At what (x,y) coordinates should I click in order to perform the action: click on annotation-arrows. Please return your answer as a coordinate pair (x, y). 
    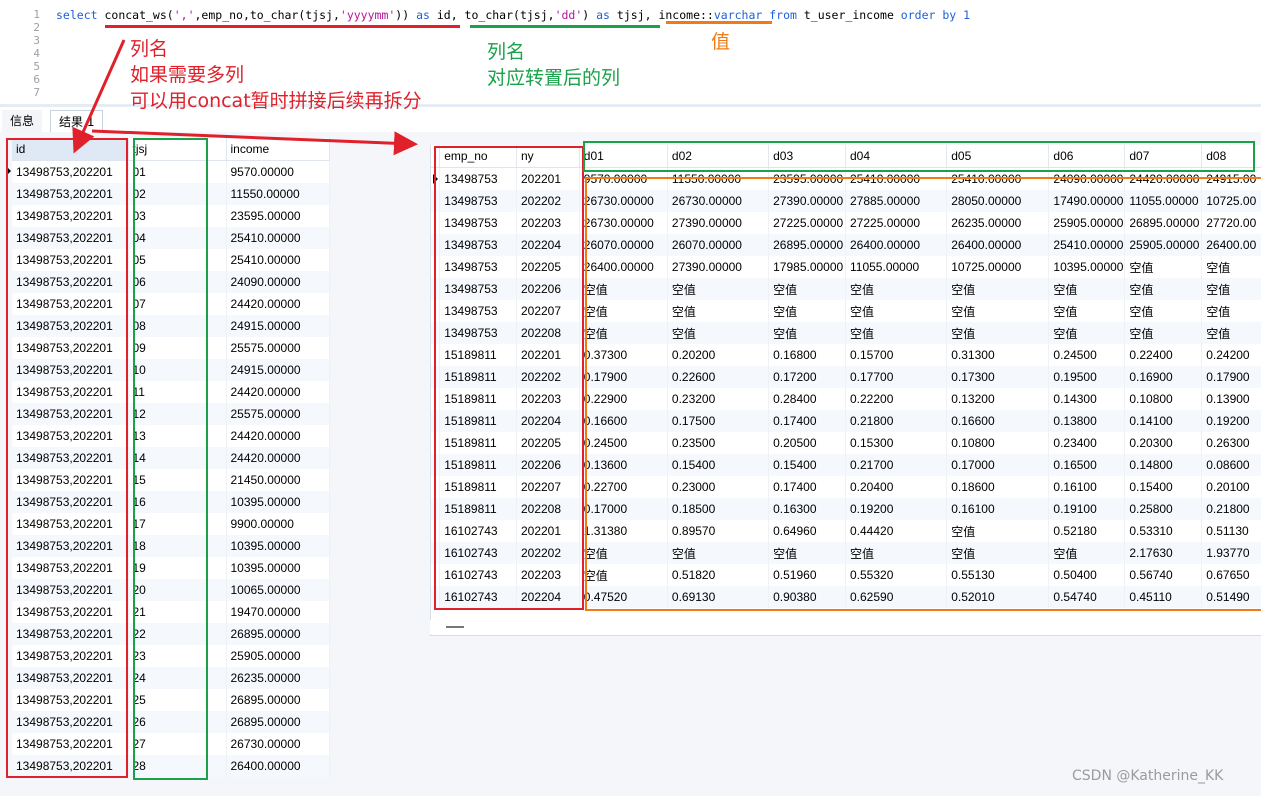
    Looking at the image, I should click on (245, 97).